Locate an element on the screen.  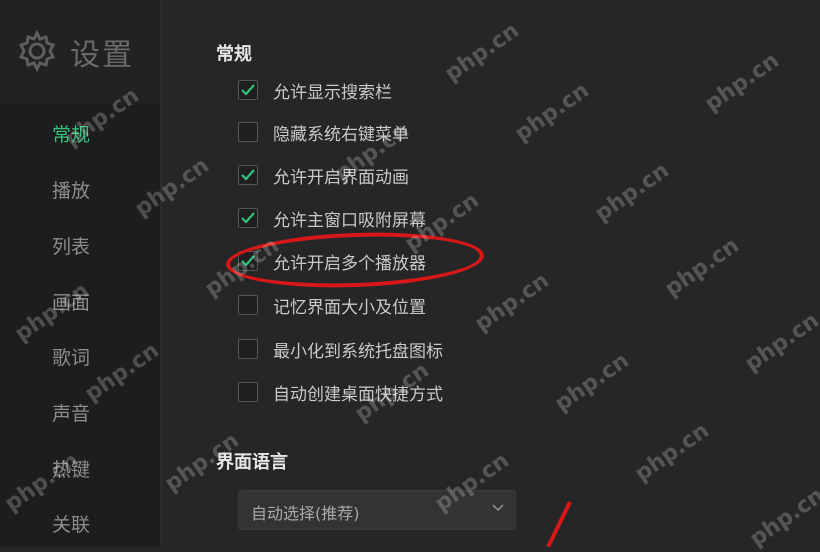
sidebar-item-general: 常规 is located at coordinates (80, 133).